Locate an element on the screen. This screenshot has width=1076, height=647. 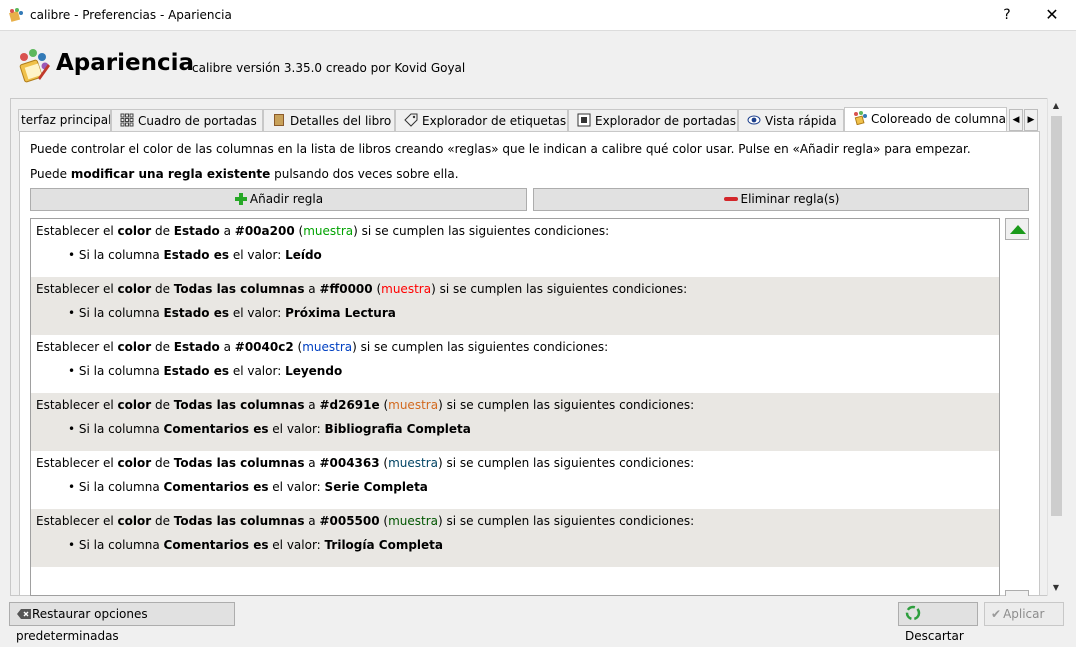
tab-label: Detalles del libro is located at coordinates (341, 121).